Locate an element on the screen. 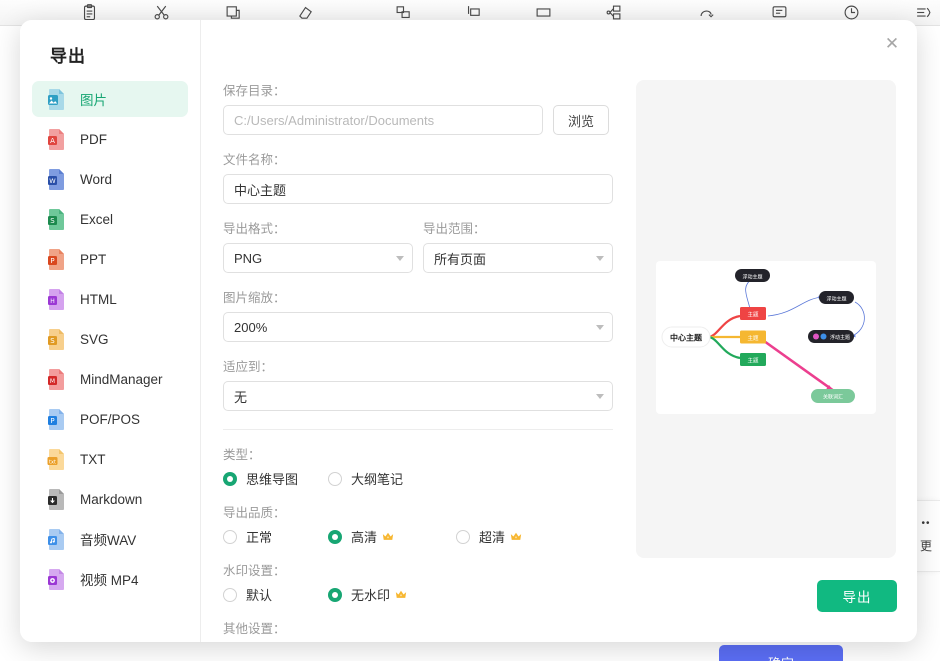 This screenshot has width=940, height=661. save-dir-row: C:/Users/Administrator/Documents 浏览 is located at coordinates (423, 120).